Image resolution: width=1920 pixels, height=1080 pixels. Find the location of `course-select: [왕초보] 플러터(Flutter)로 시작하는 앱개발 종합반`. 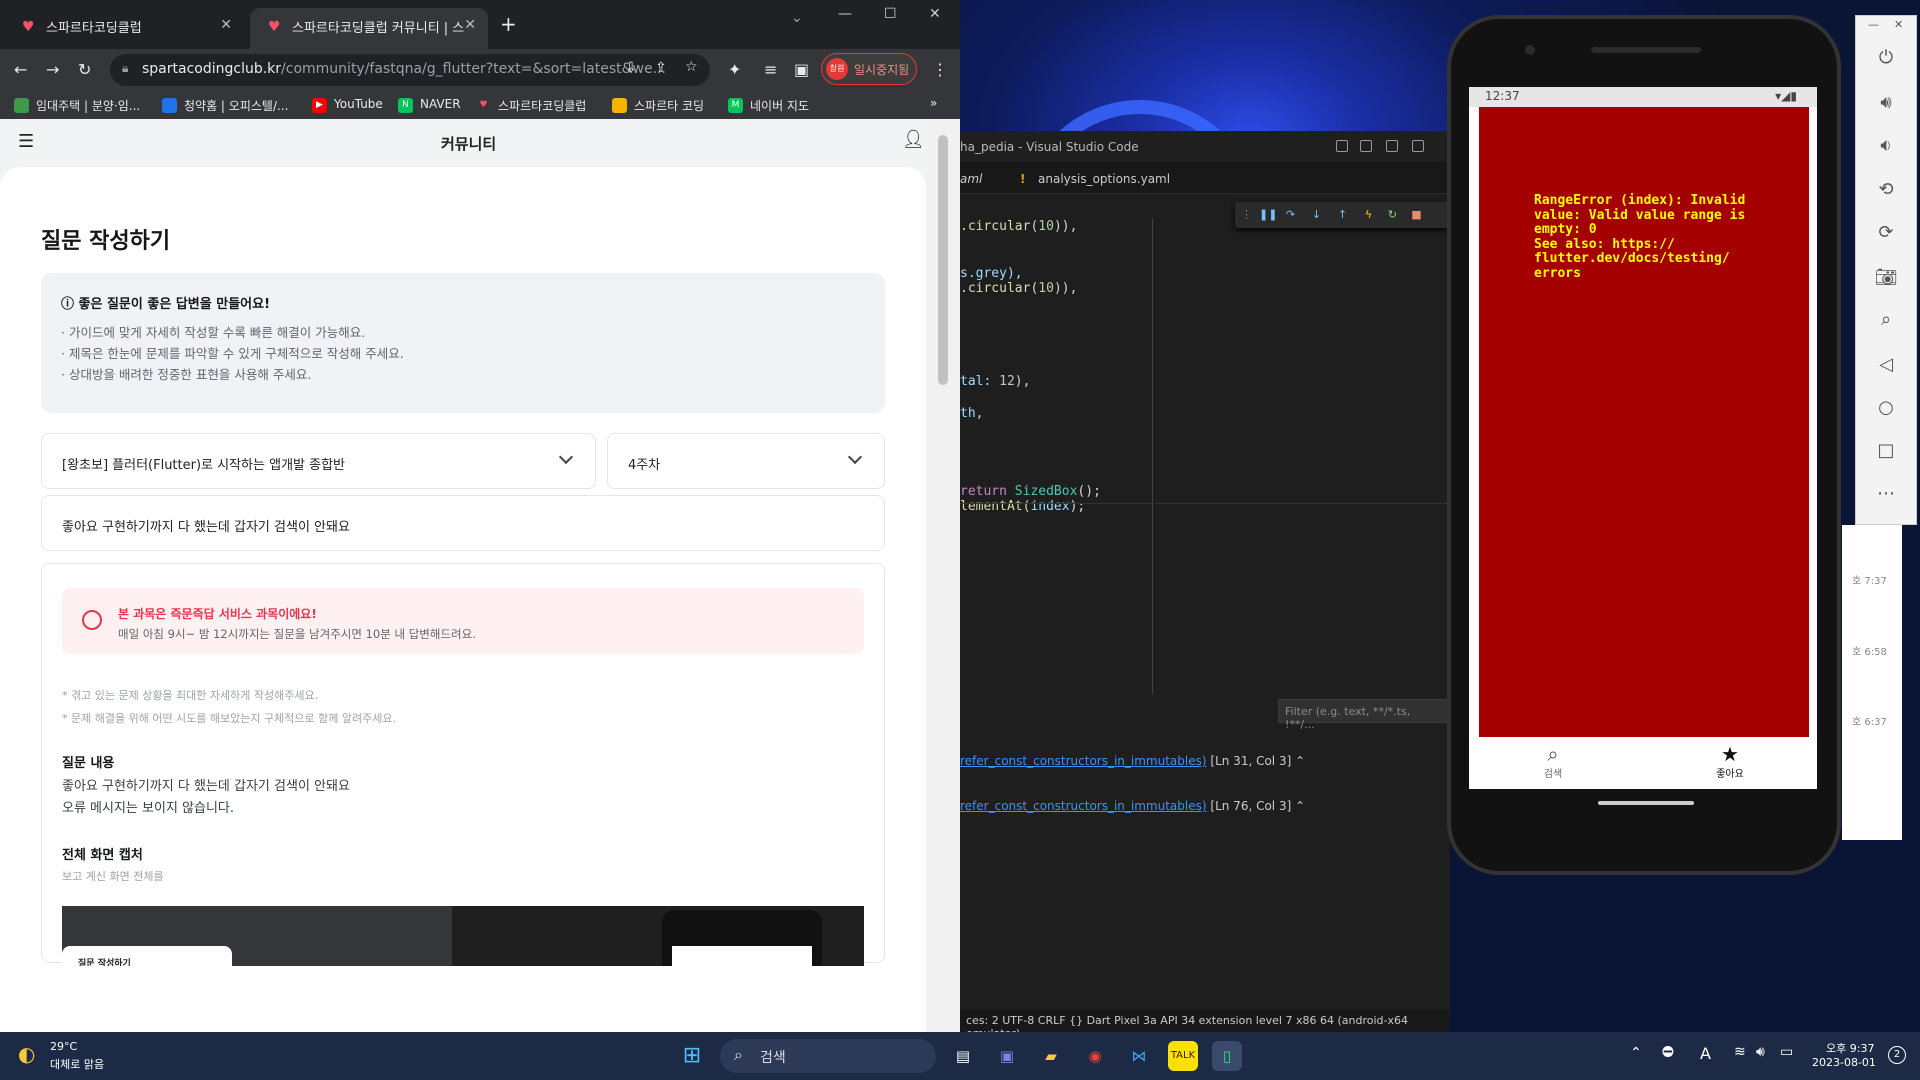

course-select: [왕초보] 플러터(Flutter)로 시작하는 앱개발 종합반 is located at coordinates (318, 461).